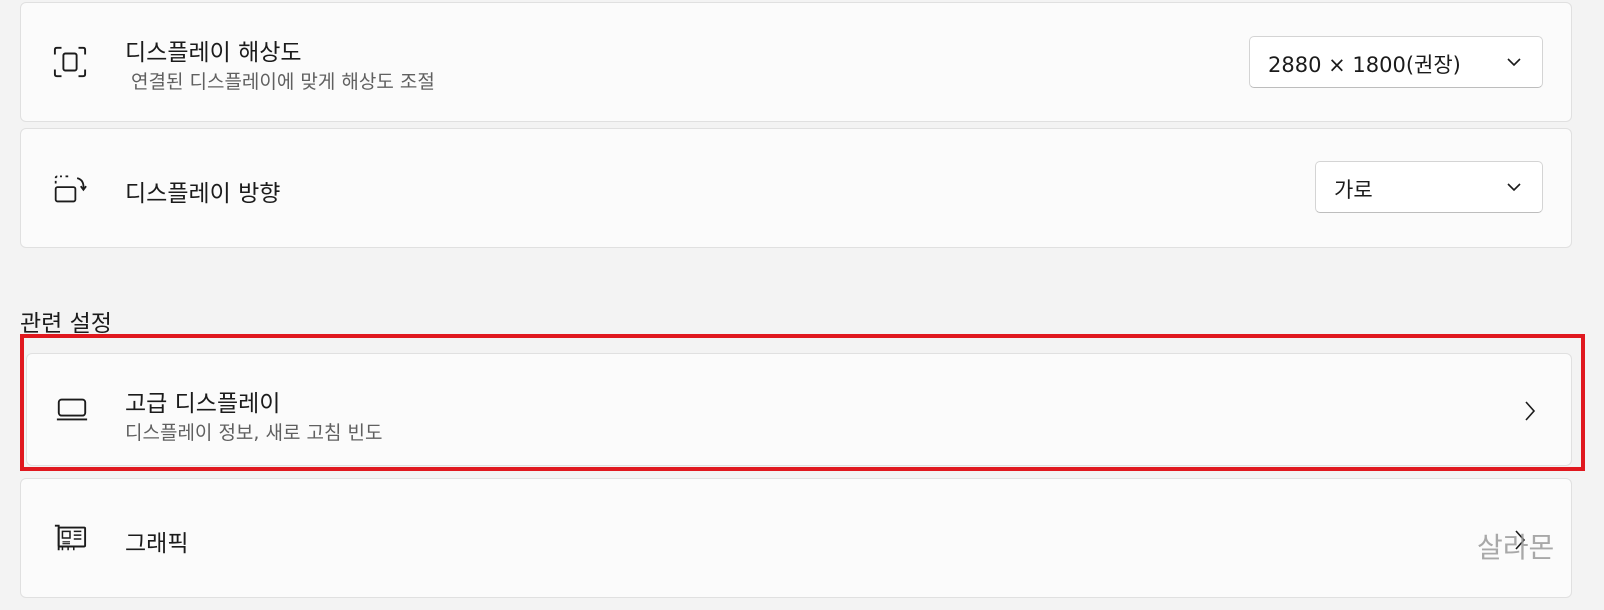 The width and height of the screenshot is (1604, 610). What do you see at coordinates (283, 82) in the screenshot?
I see `display-resolution-subtitle: 연결된 디스플레이에 맞게 해상도 조절` at bounding box center [283, 82].